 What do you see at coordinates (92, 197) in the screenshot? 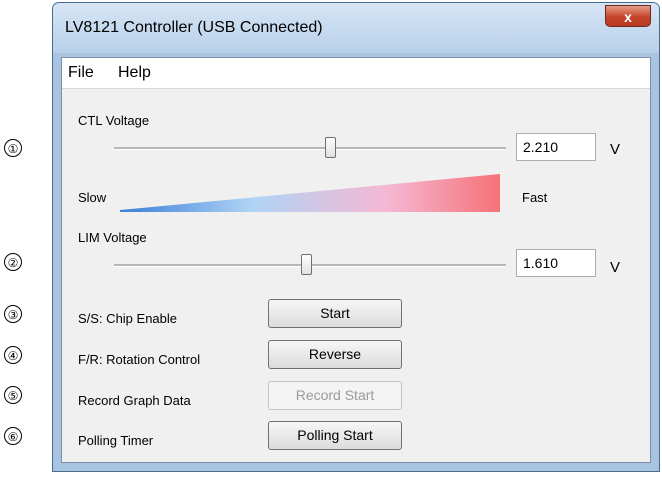
I see `slow-label: Slow` at bounding box center [92, 197].